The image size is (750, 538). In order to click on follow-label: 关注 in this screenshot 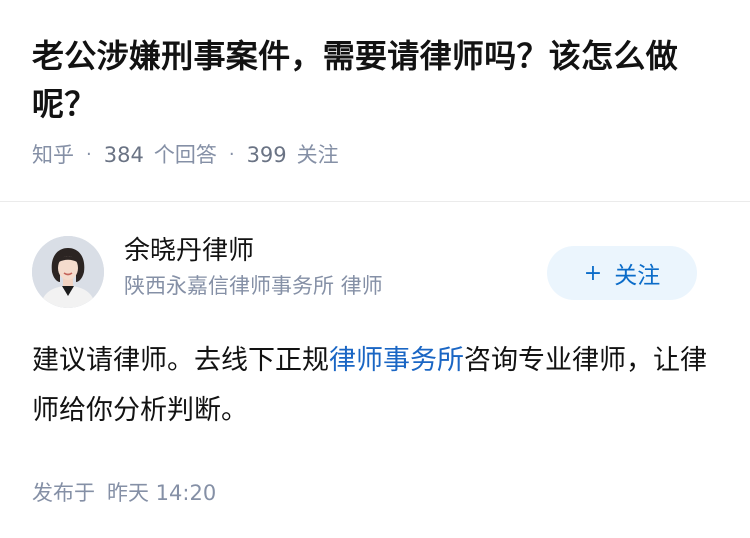, I will do `click(637, 276)`.